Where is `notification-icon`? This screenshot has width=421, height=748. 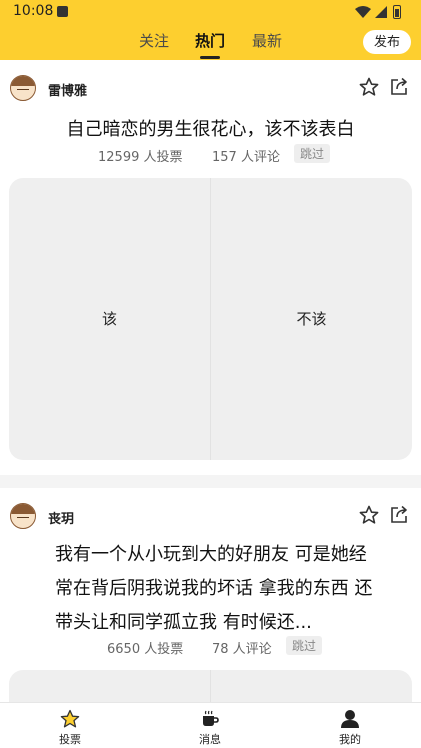 notification-icon is located at coordinates (62, 11).